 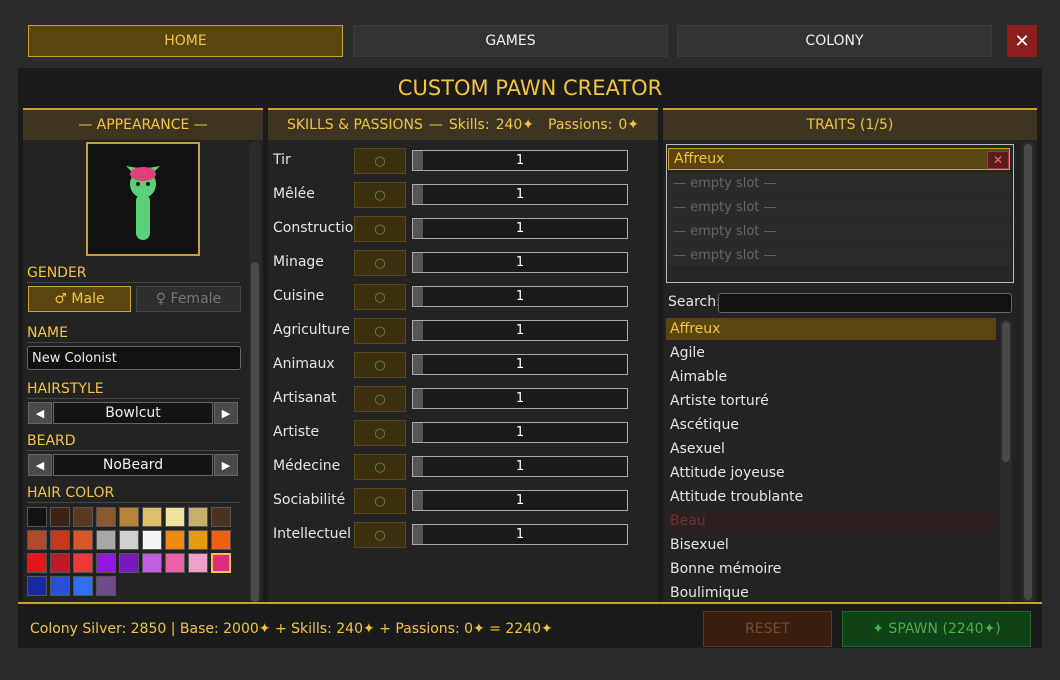 What do you see at coordinates (839, 159) in the screenshot?
I see `trait-slot-filled: Affreux` at bounding box center [839, 159].